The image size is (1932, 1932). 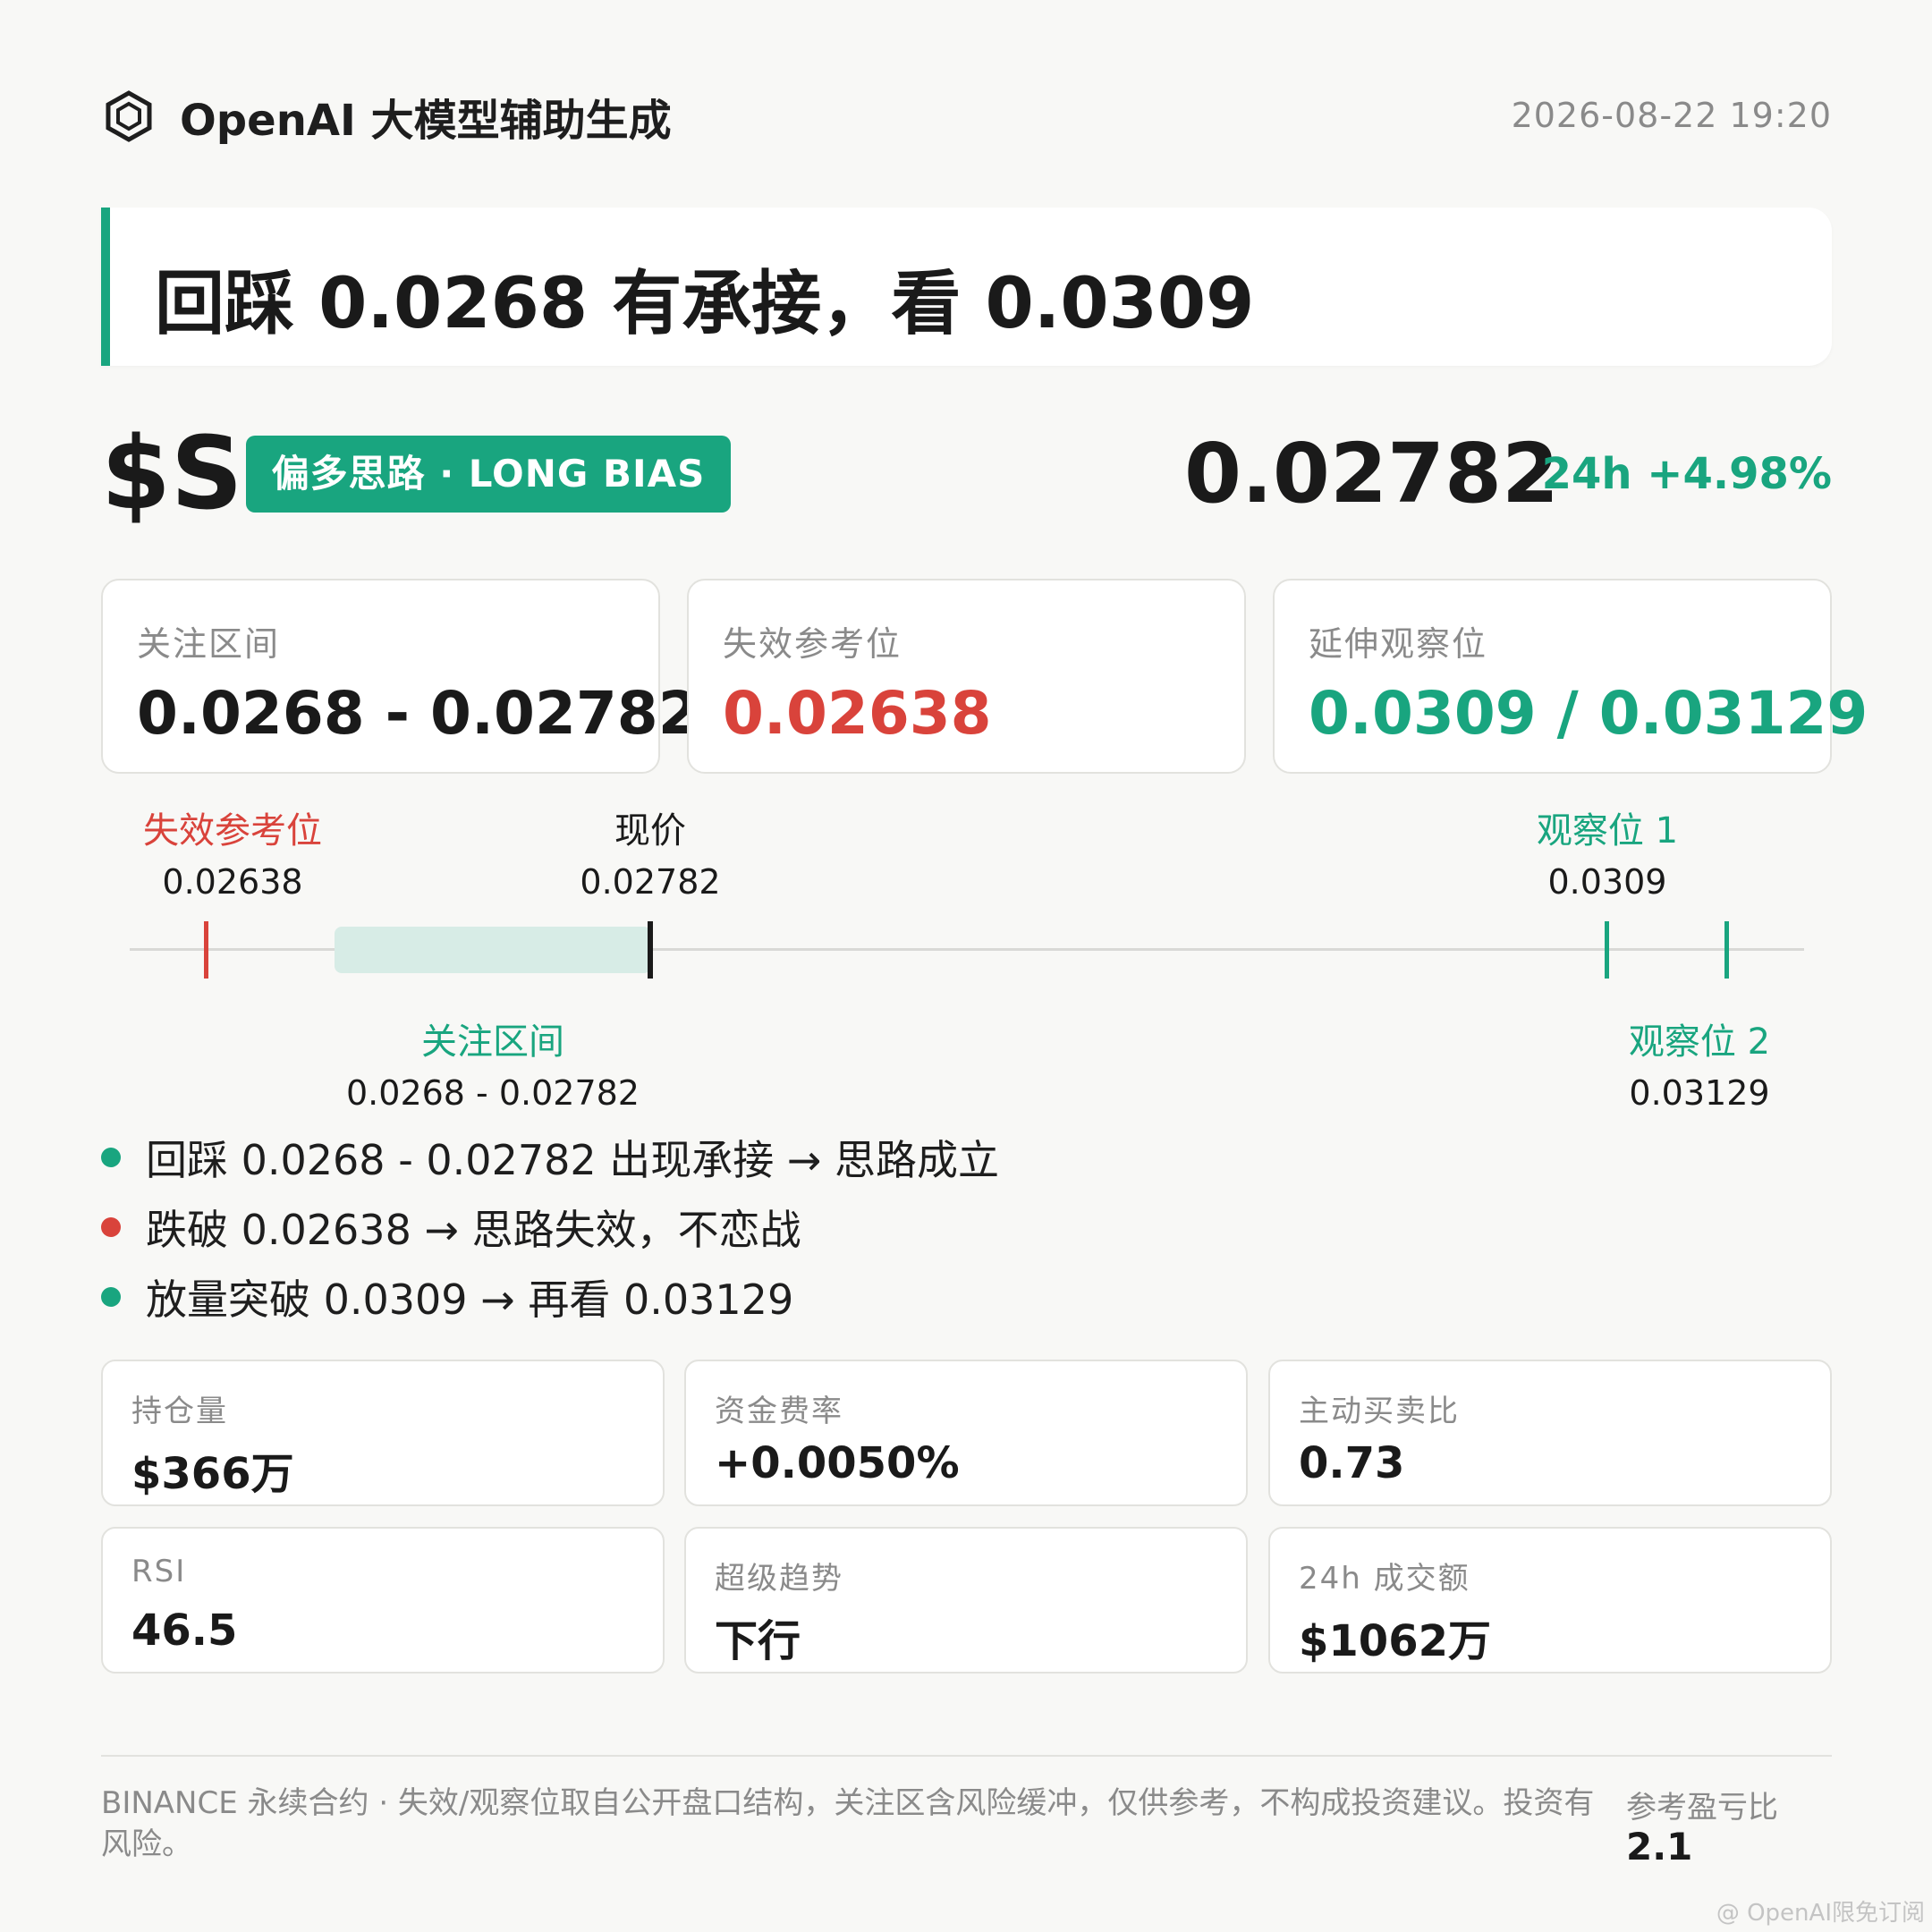 I want to click on level-value: 0.0309 / 0.03129, so click(x=1588, y=713).